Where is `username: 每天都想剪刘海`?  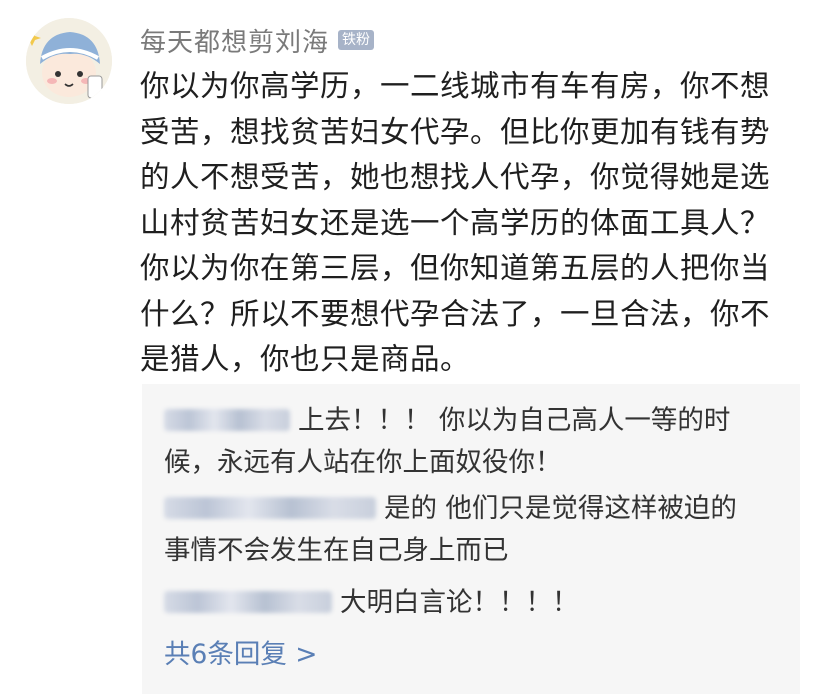
username: 每天都想剪刘海 is located at coordinates (234, 40).